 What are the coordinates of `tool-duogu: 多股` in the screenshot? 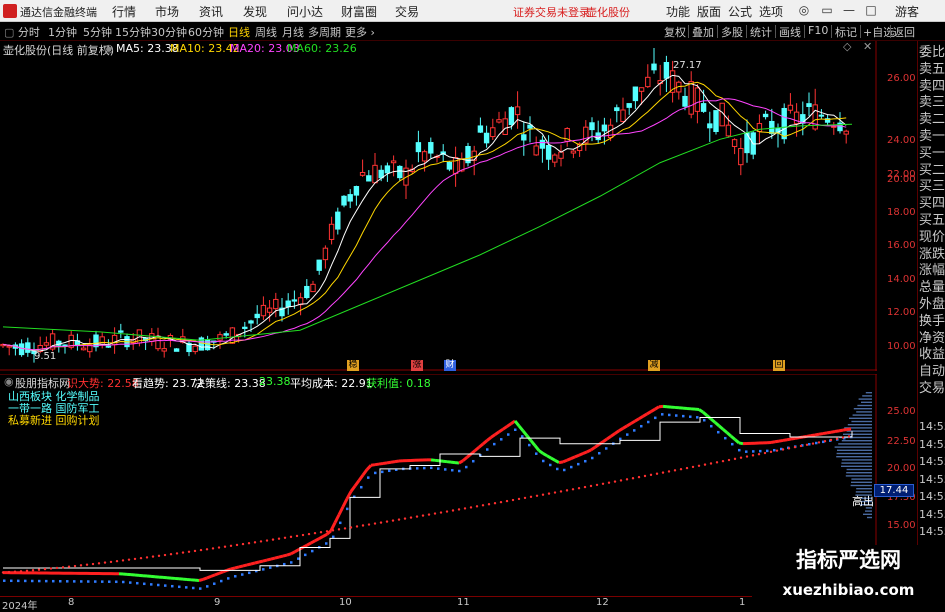 It's located at (732, 32).